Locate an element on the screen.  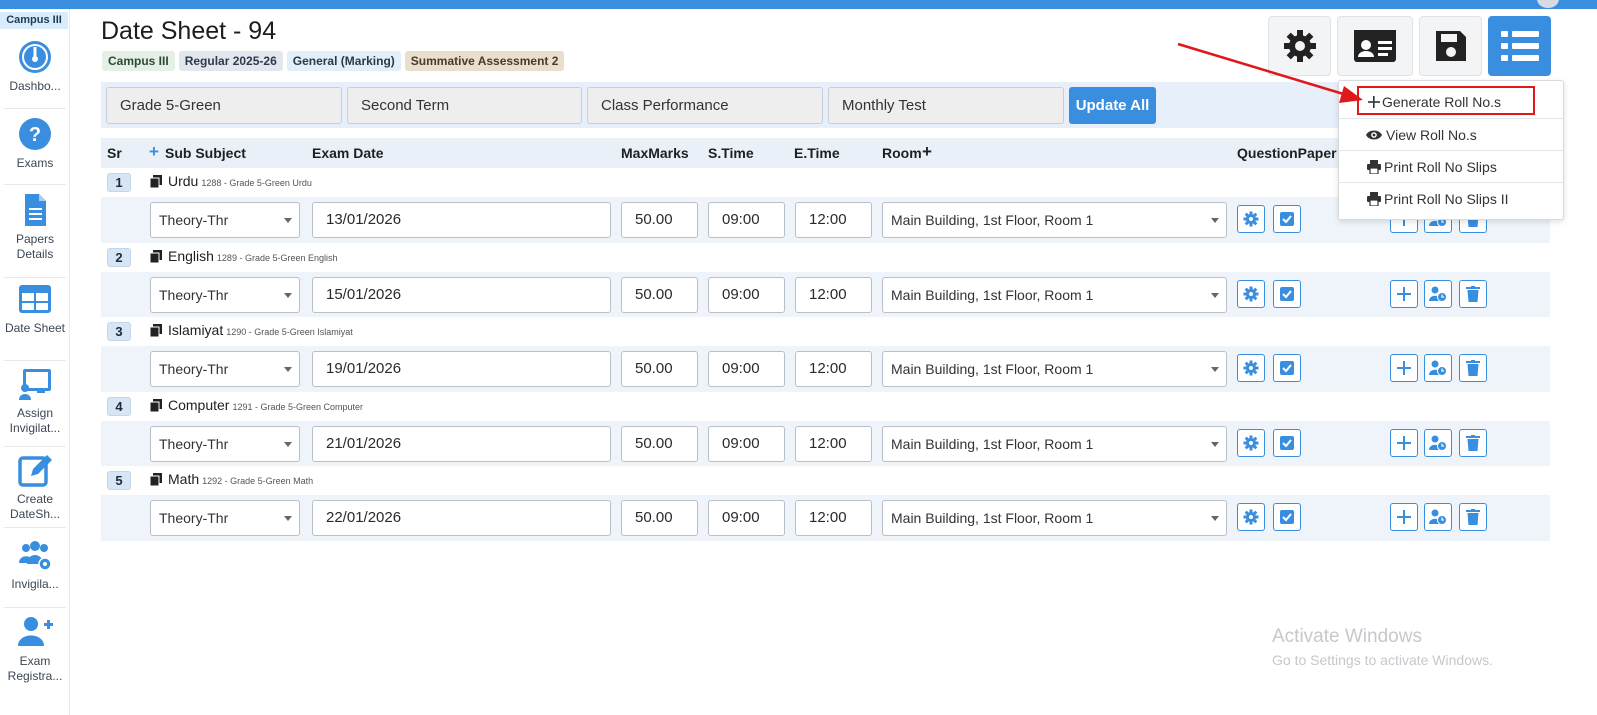
exam-date-input: 15/01/2026 is located at coordinates (461, 295).